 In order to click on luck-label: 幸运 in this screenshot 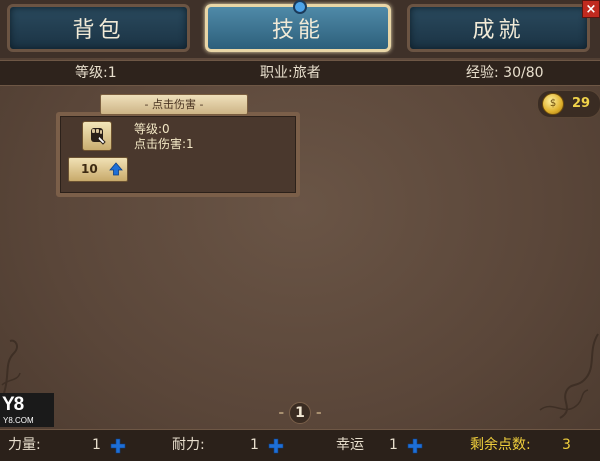, I will do `click(350, 445)`.